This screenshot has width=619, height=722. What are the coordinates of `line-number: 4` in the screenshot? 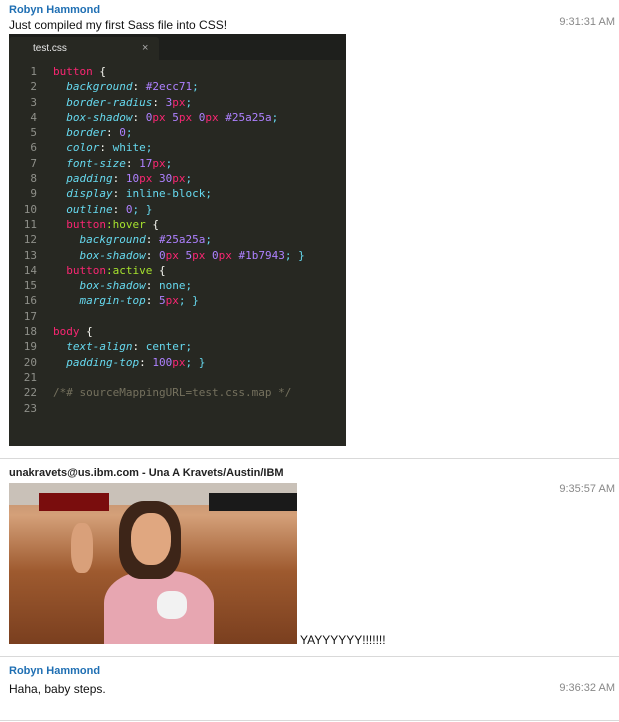 It's located at (33, 117).